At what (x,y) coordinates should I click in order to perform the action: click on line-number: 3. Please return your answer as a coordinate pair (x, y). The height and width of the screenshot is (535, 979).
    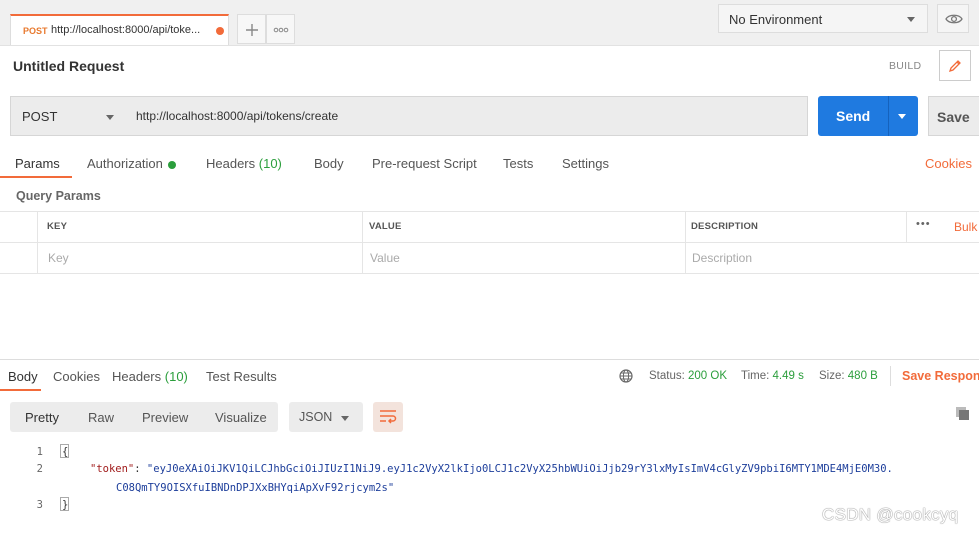
    Looking at the image, I should click on (39, 505).